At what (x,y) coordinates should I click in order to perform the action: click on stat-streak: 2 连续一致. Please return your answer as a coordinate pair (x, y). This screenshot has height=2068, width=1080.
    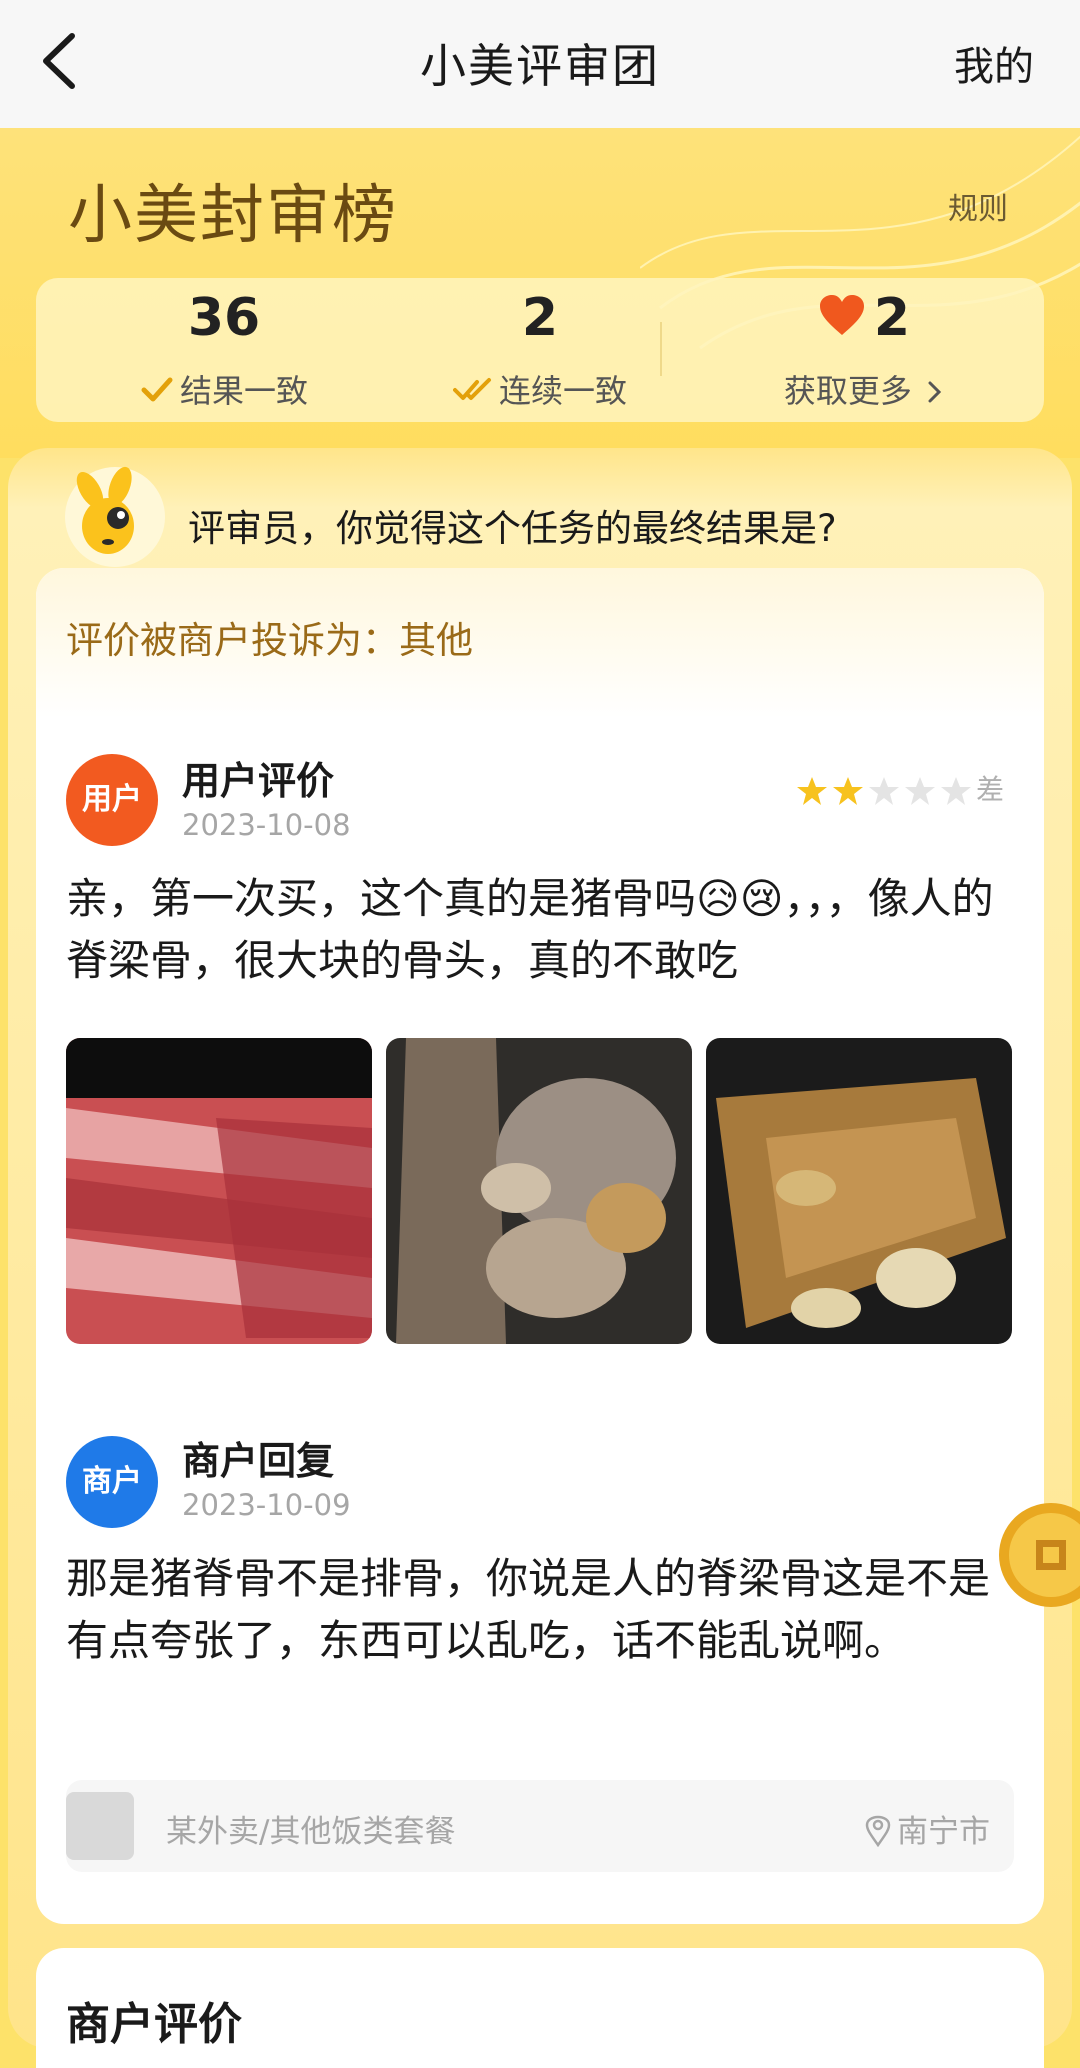
    Looking at the image, I should click on (540, 350).